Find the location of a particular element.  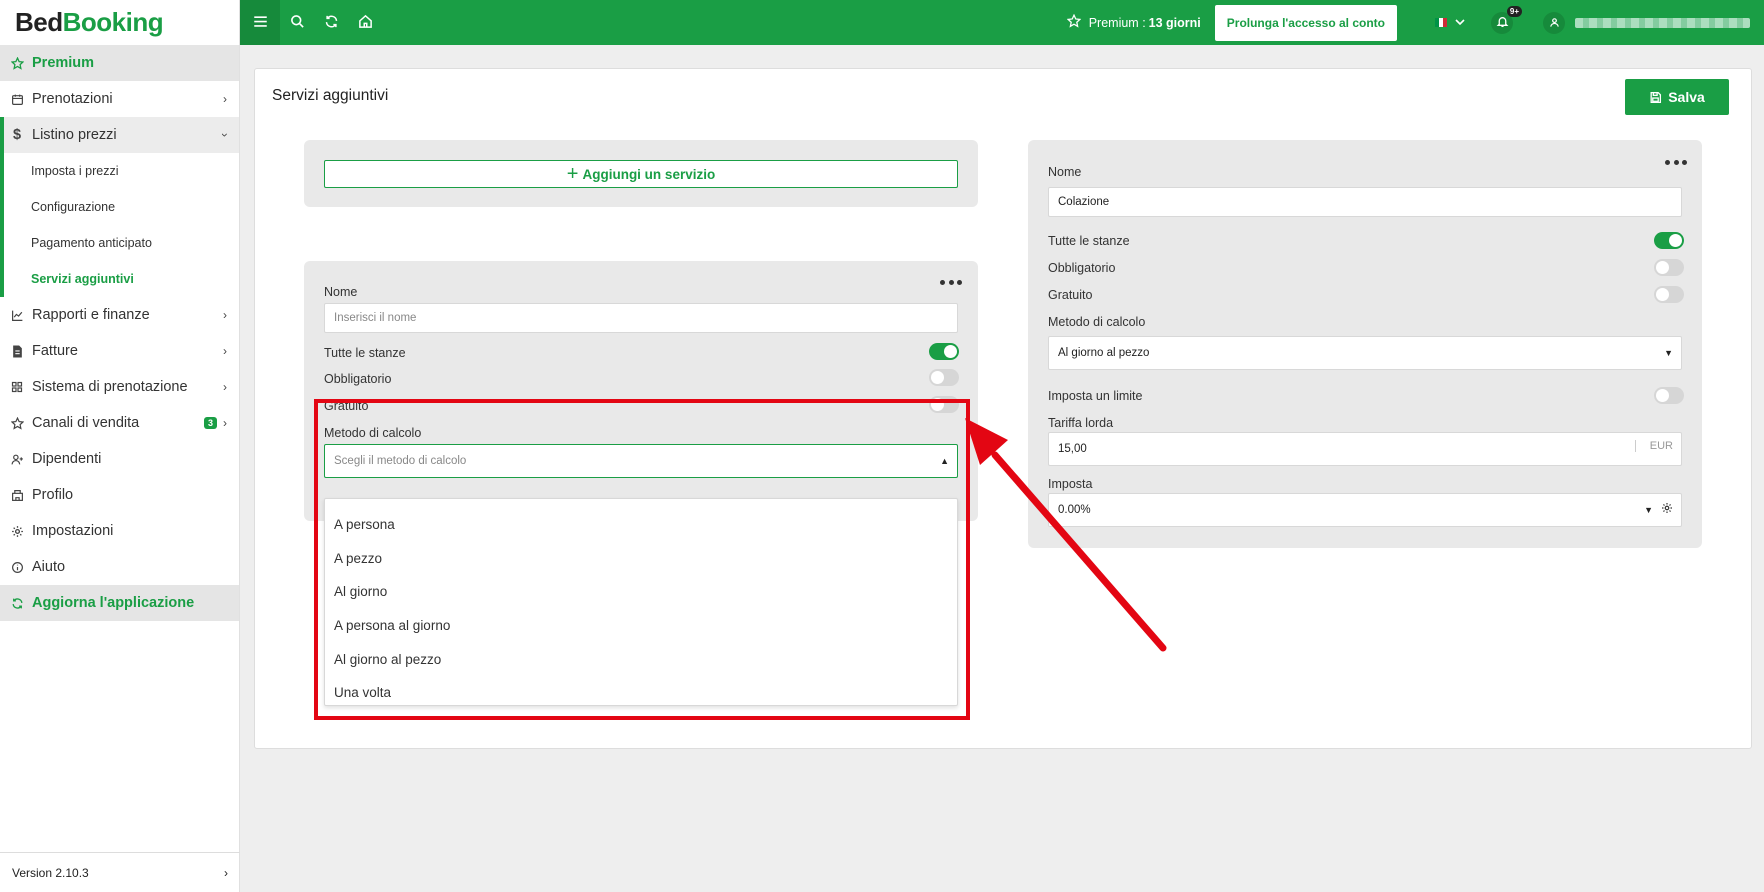

gross-rate-value: 15,00 is located at coordinates (1072, 449).